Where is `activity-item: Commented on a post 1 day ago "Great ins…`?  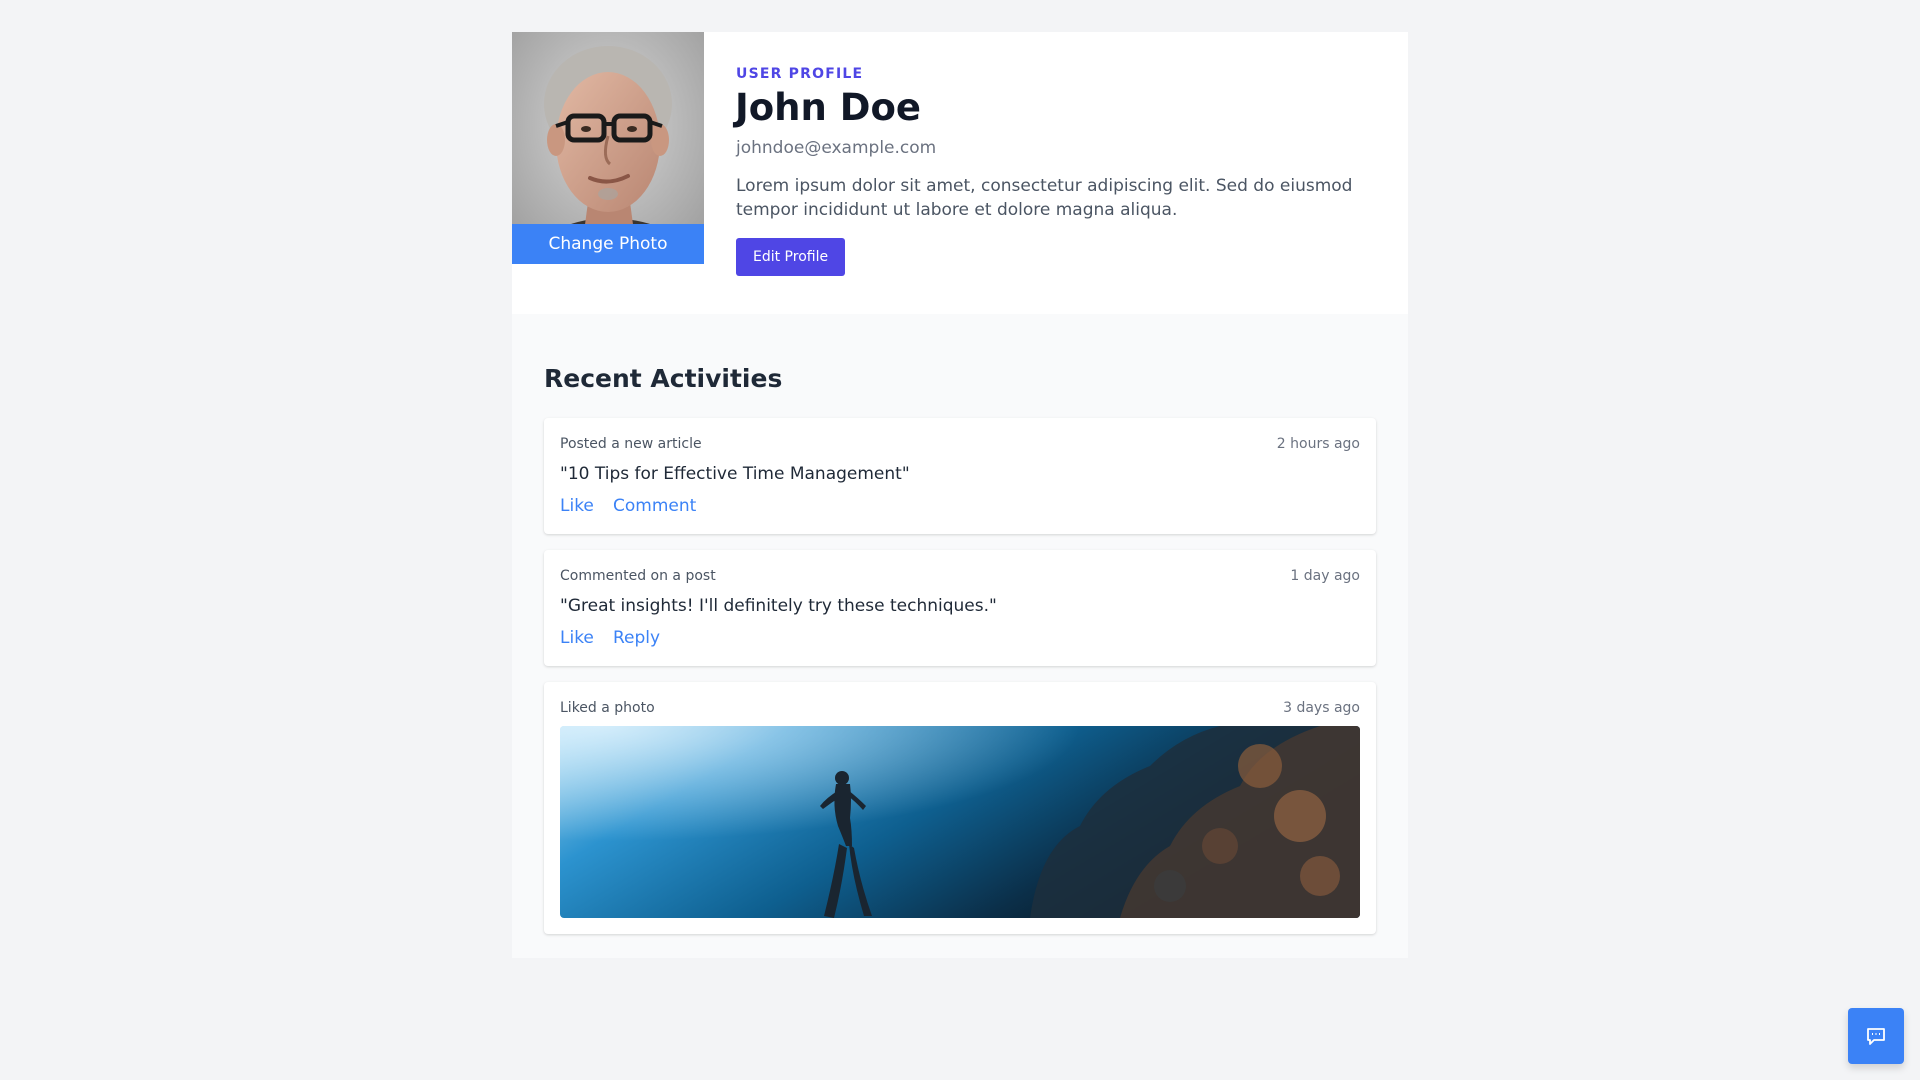 activity-item: Commented on a post 1 day ago "Great ins… is located at coordinates (960, 608).